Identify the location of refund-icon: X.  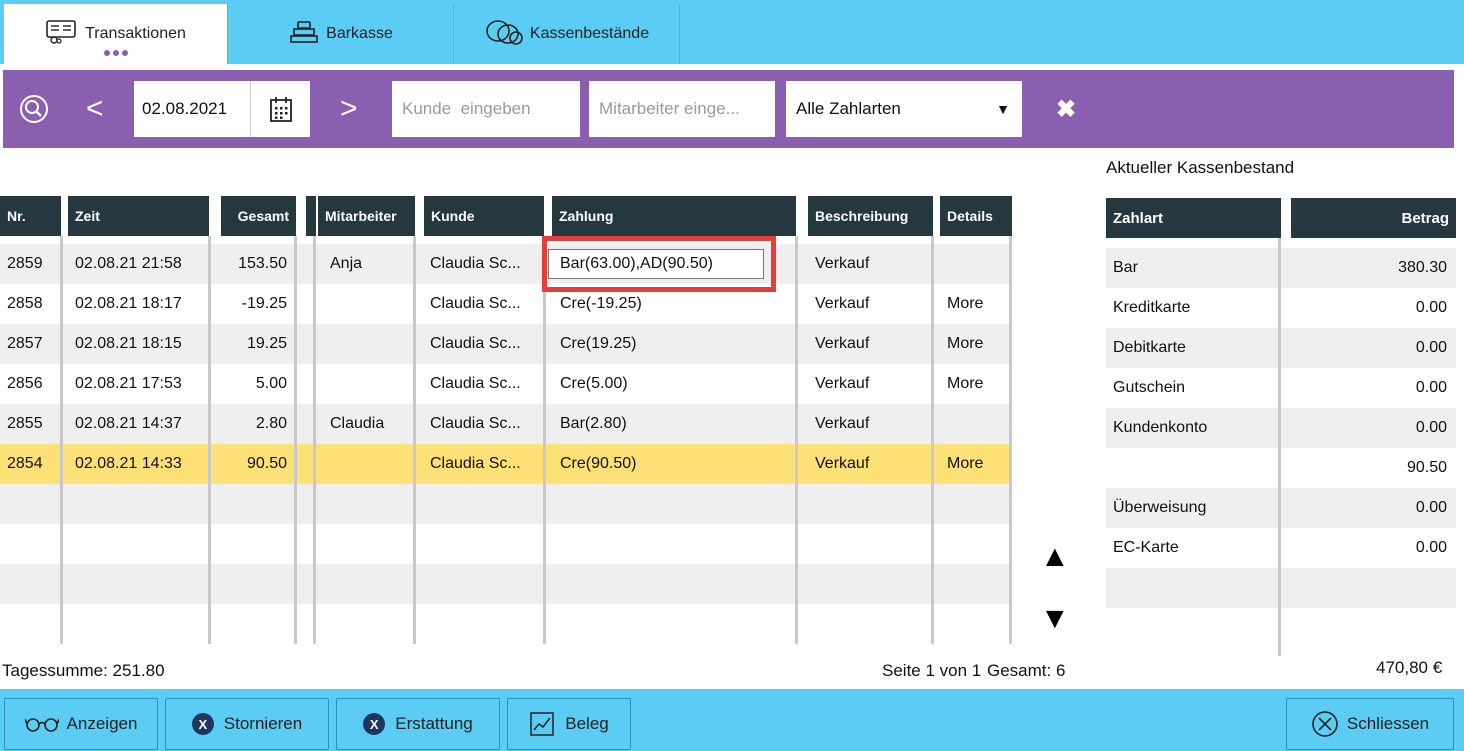
(374, 724).